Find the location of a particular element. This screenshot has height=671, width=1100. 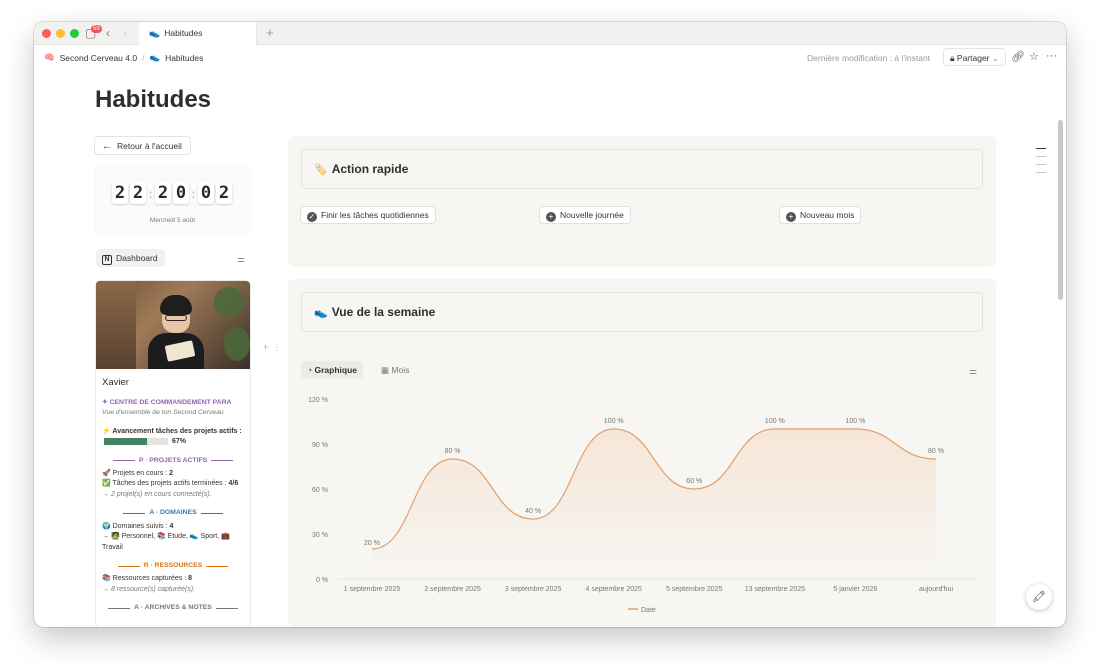

star-icon: ☆ is located at coordinates (1034, 56).